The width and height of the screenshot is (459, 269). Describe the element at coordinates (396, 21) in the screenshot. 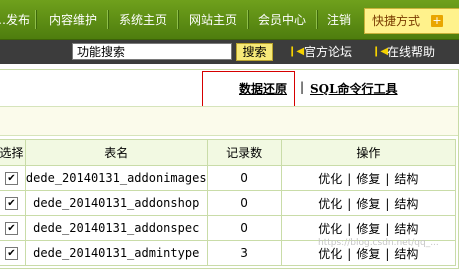

I see `quick-menu-label: 快捷方式` at that location.